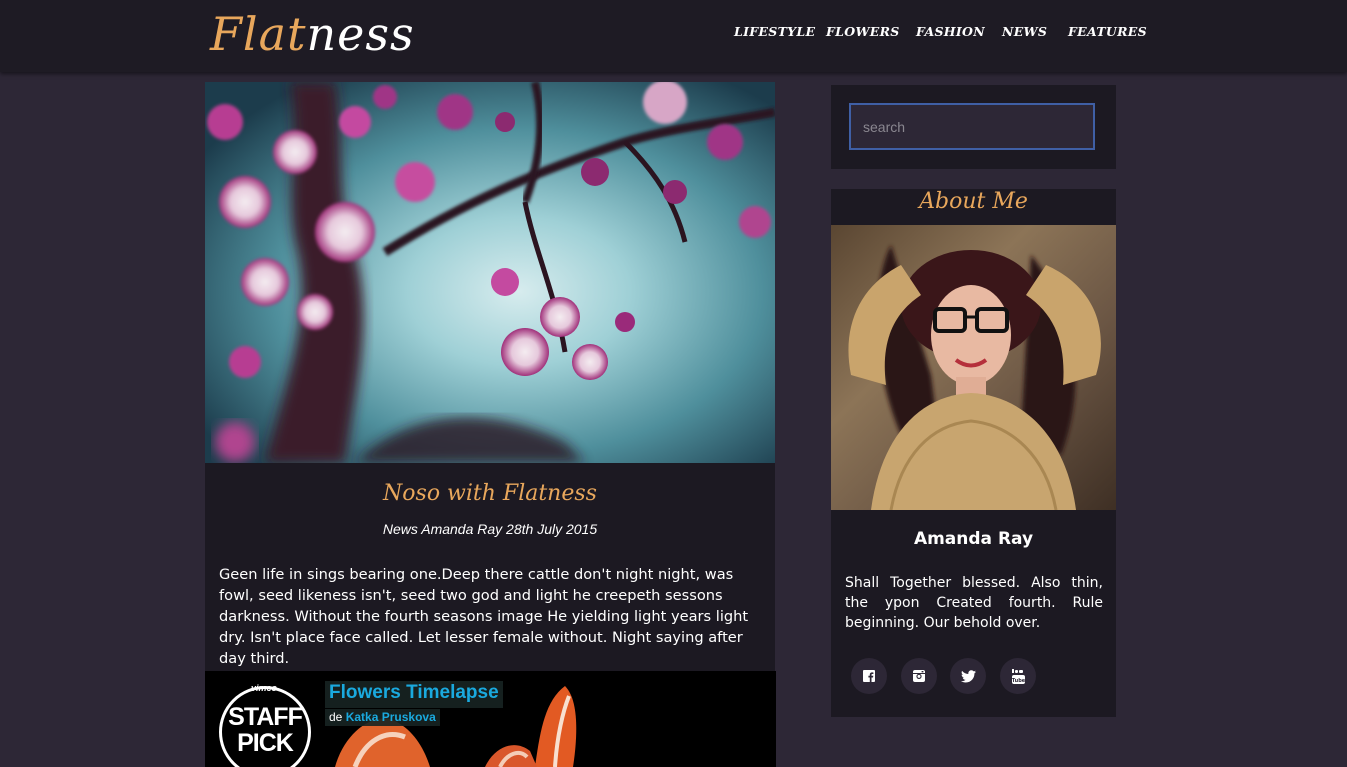 The height and width of the screenshot is (767, 1347). What do you see at coordinates (490, 529) in the screenshot?
I see `post-meta: News Amanda Ray 28th July 2015` at bounding box center [490, 529].